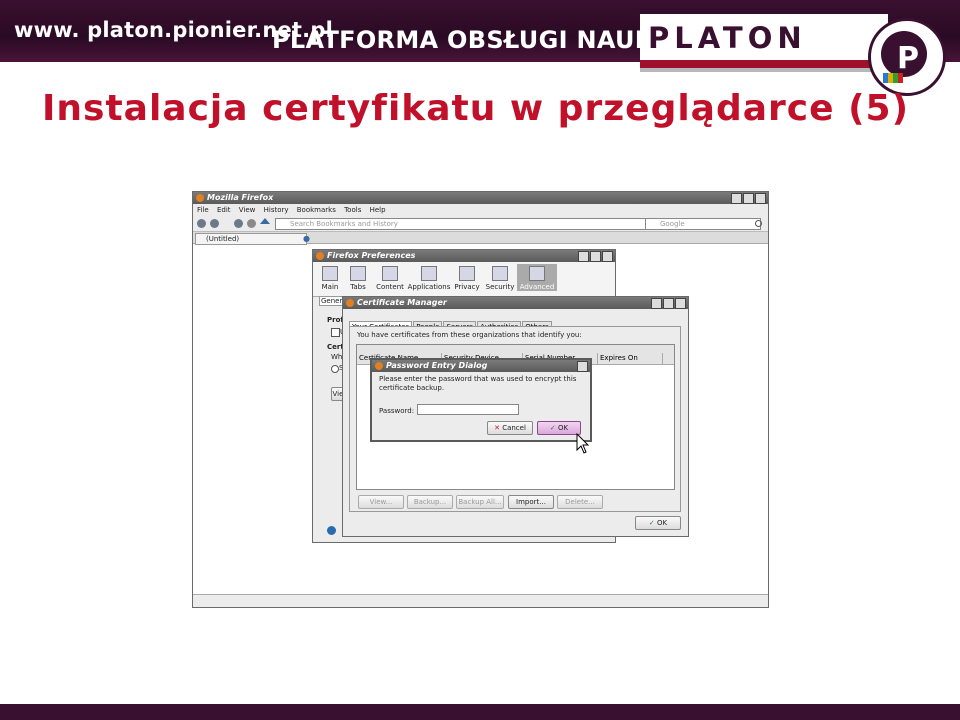 The height and width of the screenshot is (720, 960). I want to click on x-icon: ✕, so click(497, 428).